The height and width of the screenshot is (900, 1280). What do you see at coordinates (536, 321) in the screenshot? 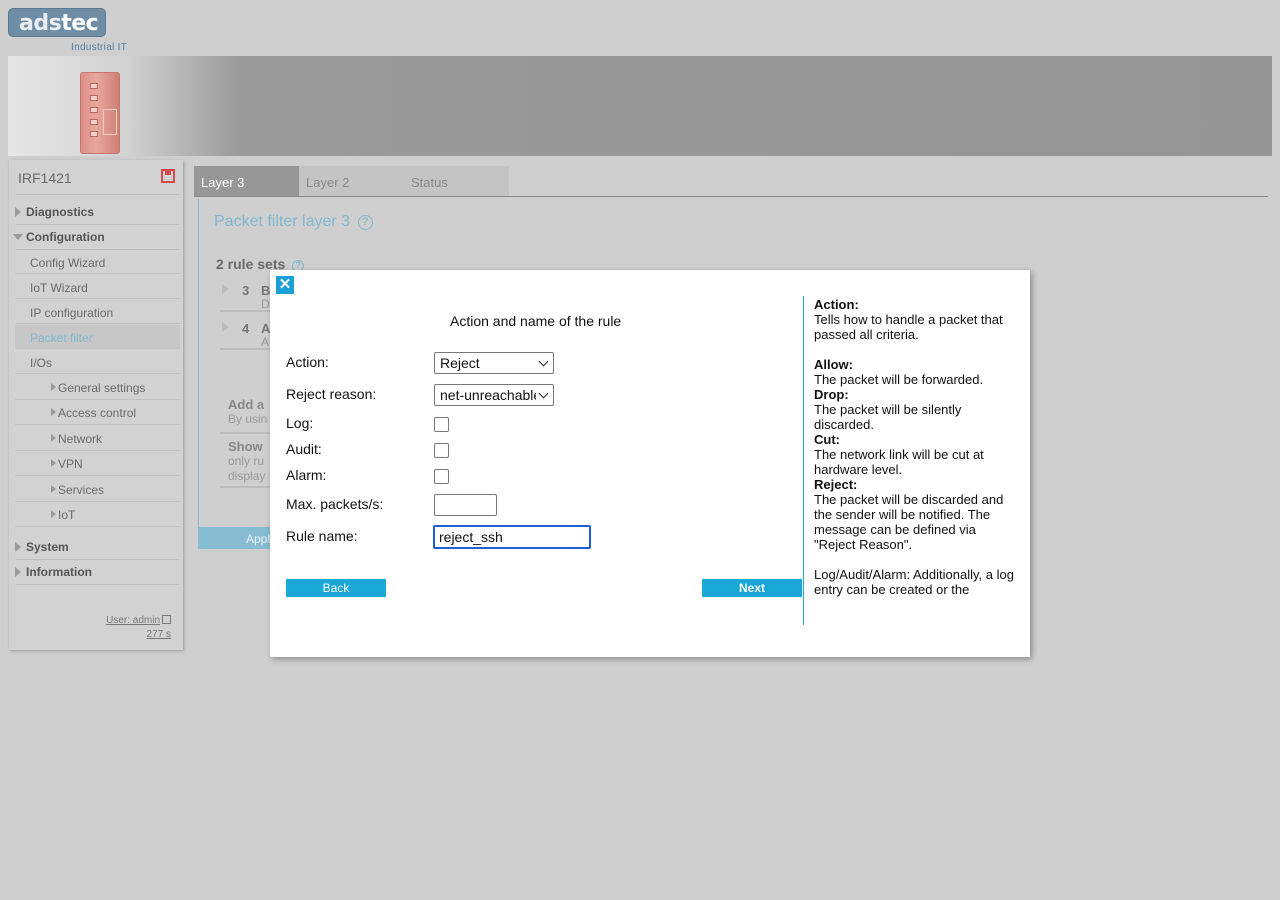
I see `dialog-title: Action and name of the rule` at bounding box center [536, 321].